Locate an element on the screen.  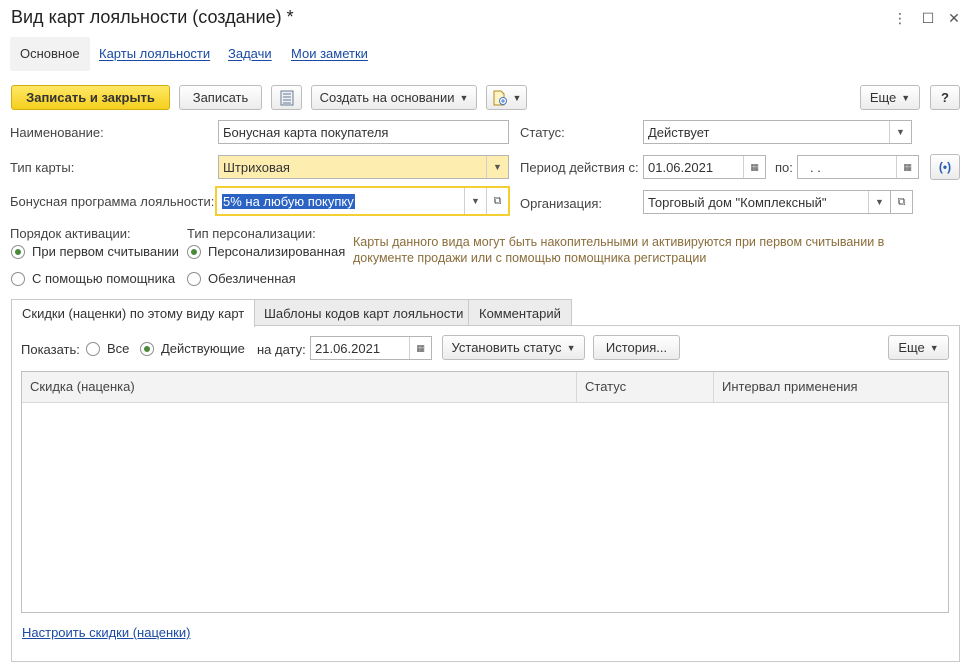
radio-label: При первом считывании is located at coordinates (105, 251).